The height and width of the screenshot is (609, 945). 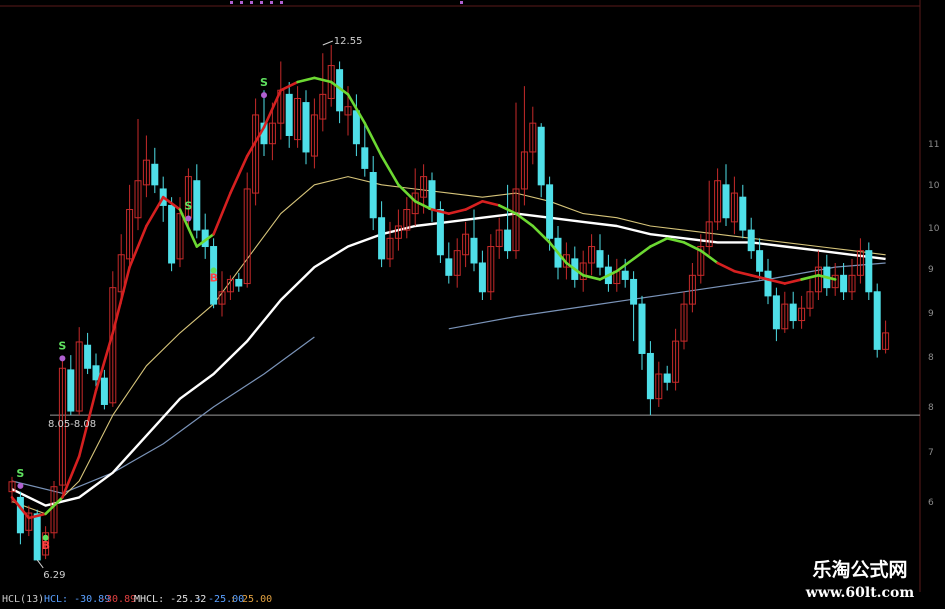 What do you see at coordinates (931, 503) in the screenshot?
I see `y-tick-label: 6` at bounding box center [931, 503].